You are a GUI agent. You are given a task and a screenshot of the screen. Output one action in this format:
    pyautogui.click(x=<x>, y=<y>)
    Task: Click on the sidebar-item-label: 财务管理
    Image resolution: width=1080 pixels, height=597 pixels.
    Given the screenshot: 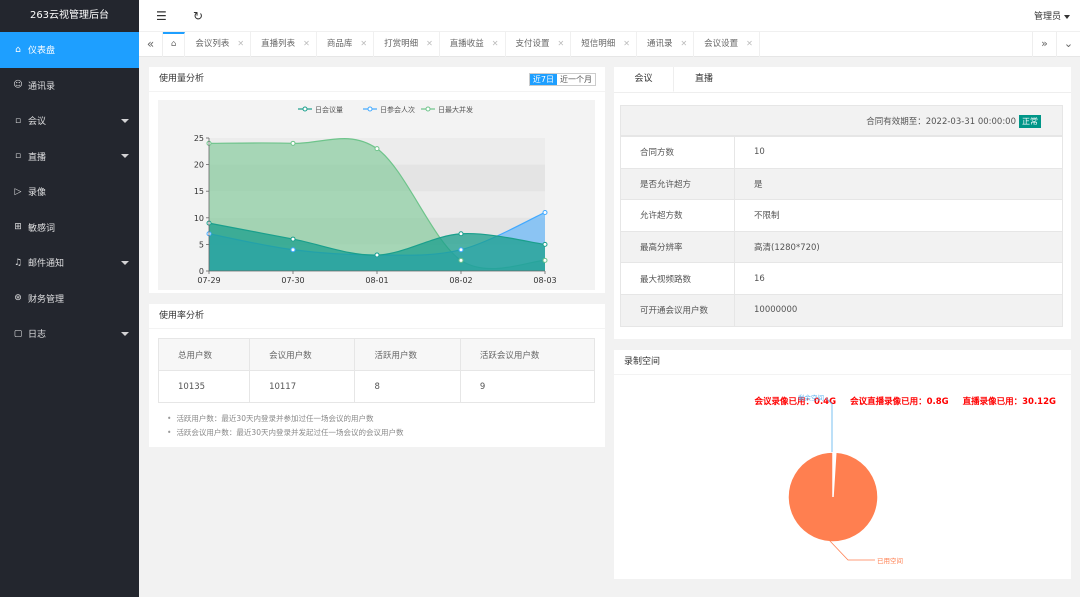 What is the action you would take?
    pyautogui.click(x=46, y=299)
    